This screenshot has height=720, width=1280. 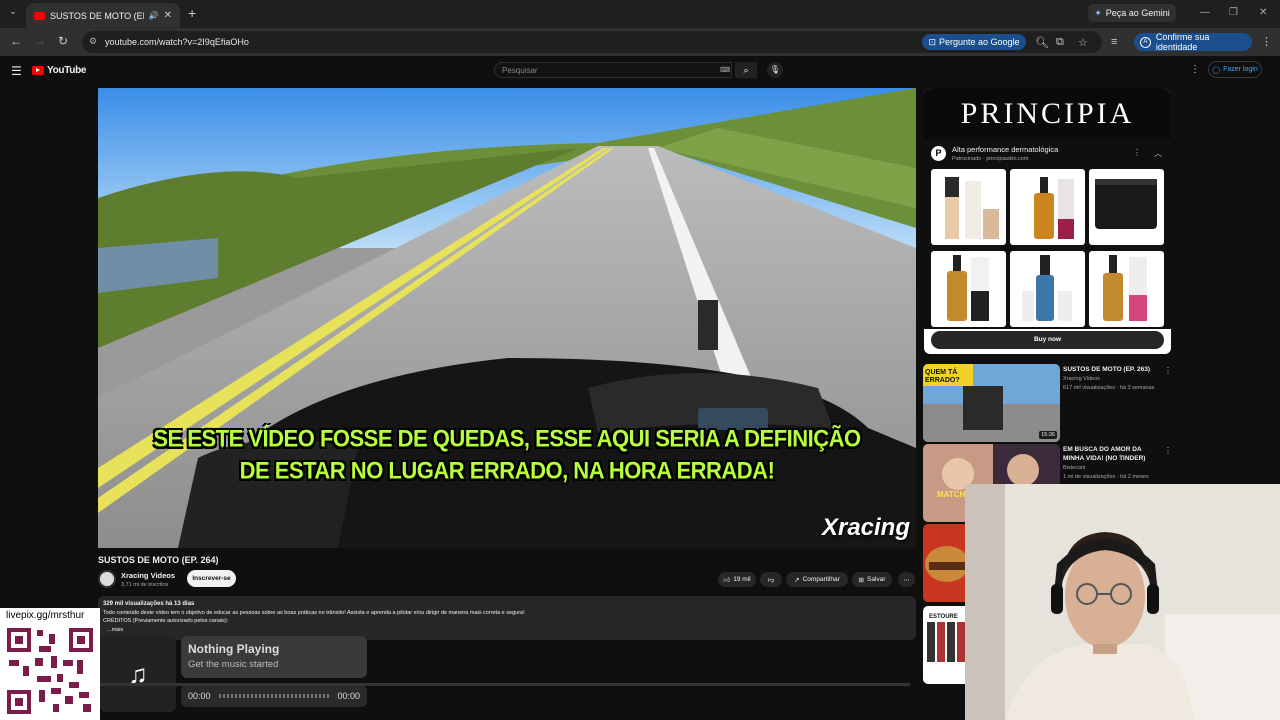 What do you see at coordinates (192, 13) in the screenshot?
I see `new-tab-button: +` at bounding box center [192, 13].